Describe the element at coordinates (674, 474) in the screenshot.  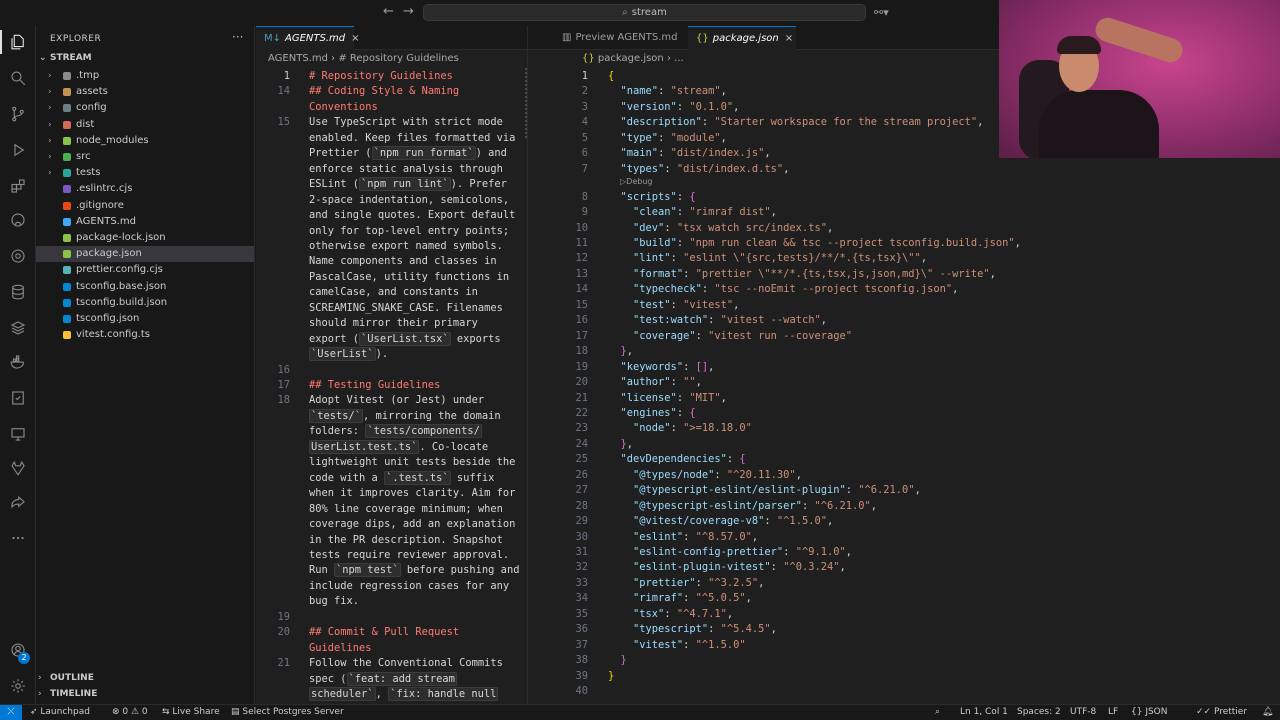
I see `code-token: "@types/node"` at that location.